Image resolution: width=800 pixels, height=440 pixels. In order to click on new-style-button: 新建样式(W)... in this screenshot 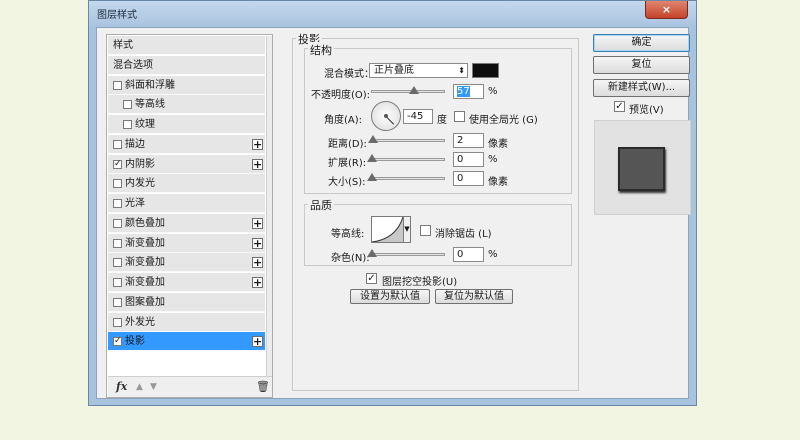, I will do `click(641, 88)`.